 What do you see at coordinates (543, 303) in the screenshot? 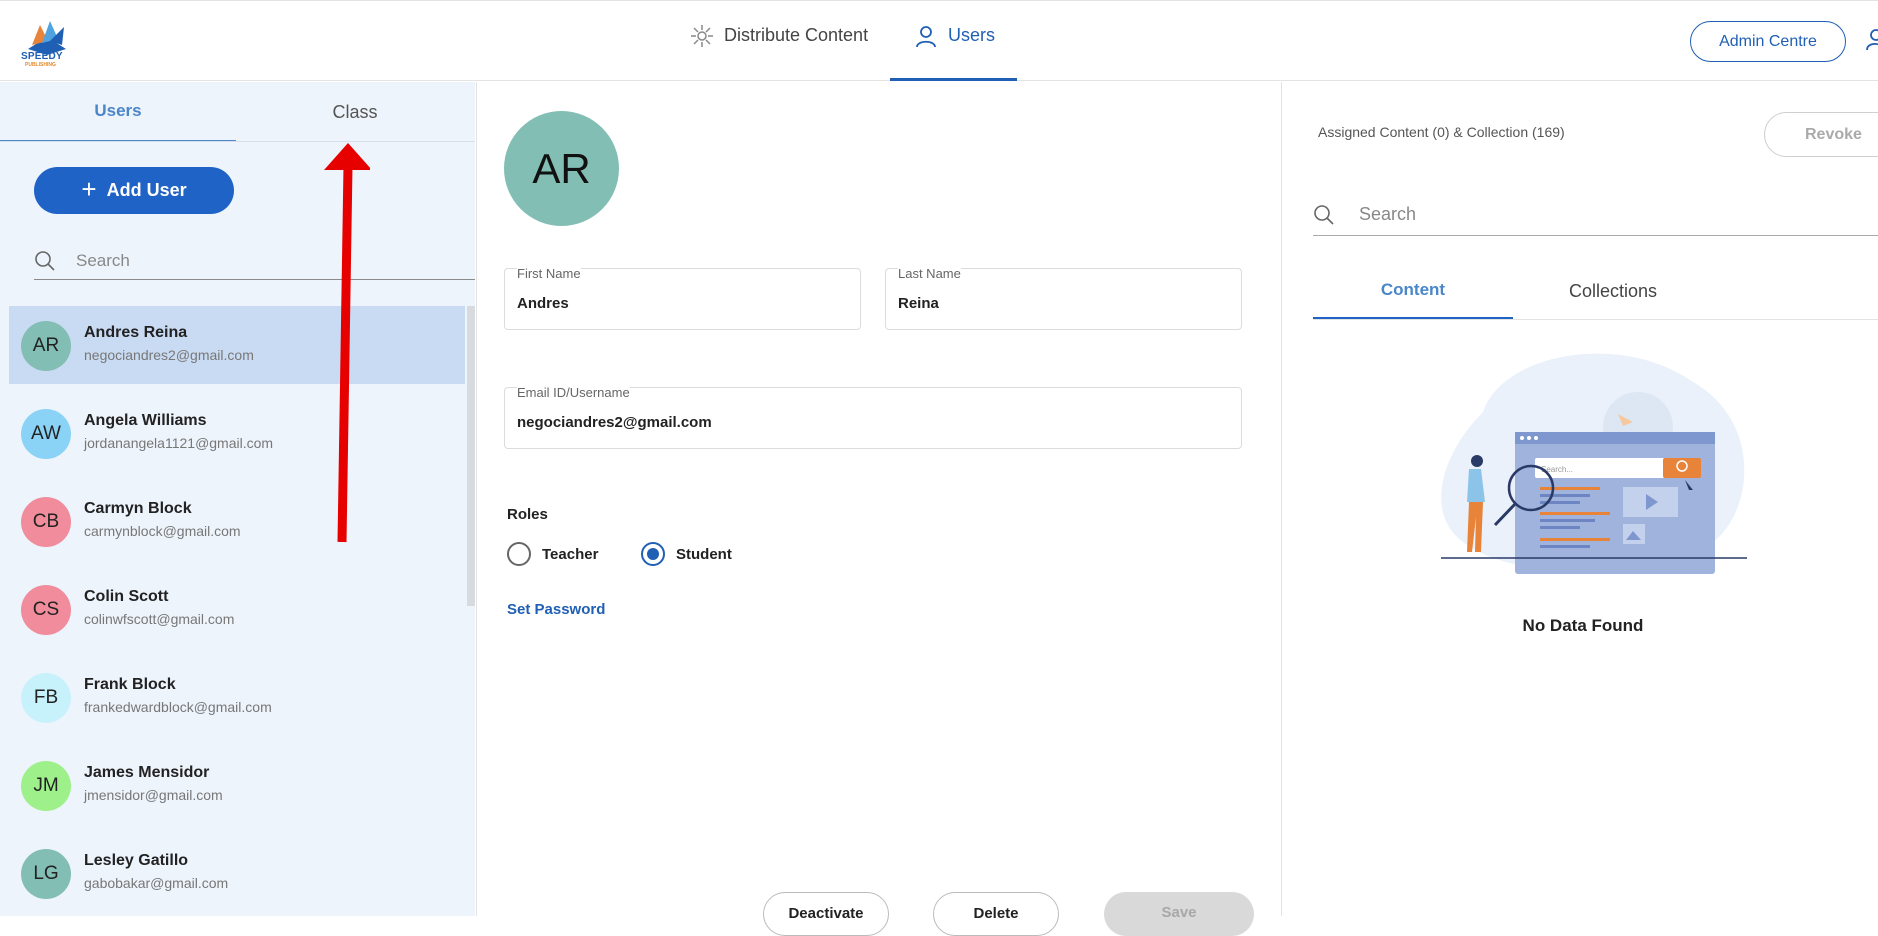
I see `first-name-value: Andres` at bounding box center [543, 303].